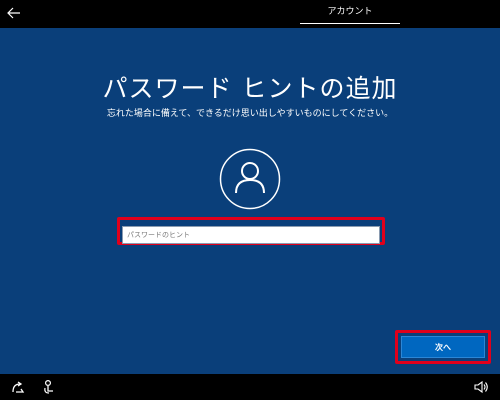 This screenshot has height=400, width=500. What do you see at coordinates (250, 387) in the screenshot?
I see `bottom-bar` at bounding box center [250, 387].